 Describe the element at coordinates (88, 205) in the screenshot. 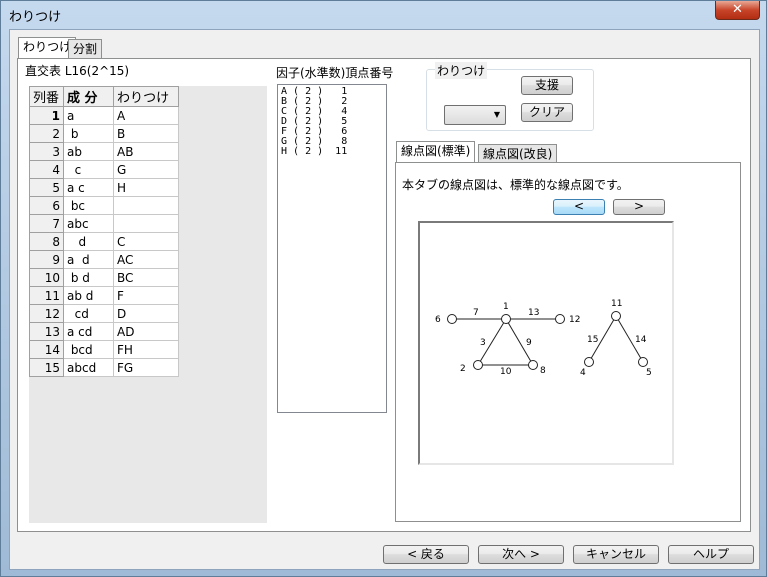

I see `row-component: bc` at that location.